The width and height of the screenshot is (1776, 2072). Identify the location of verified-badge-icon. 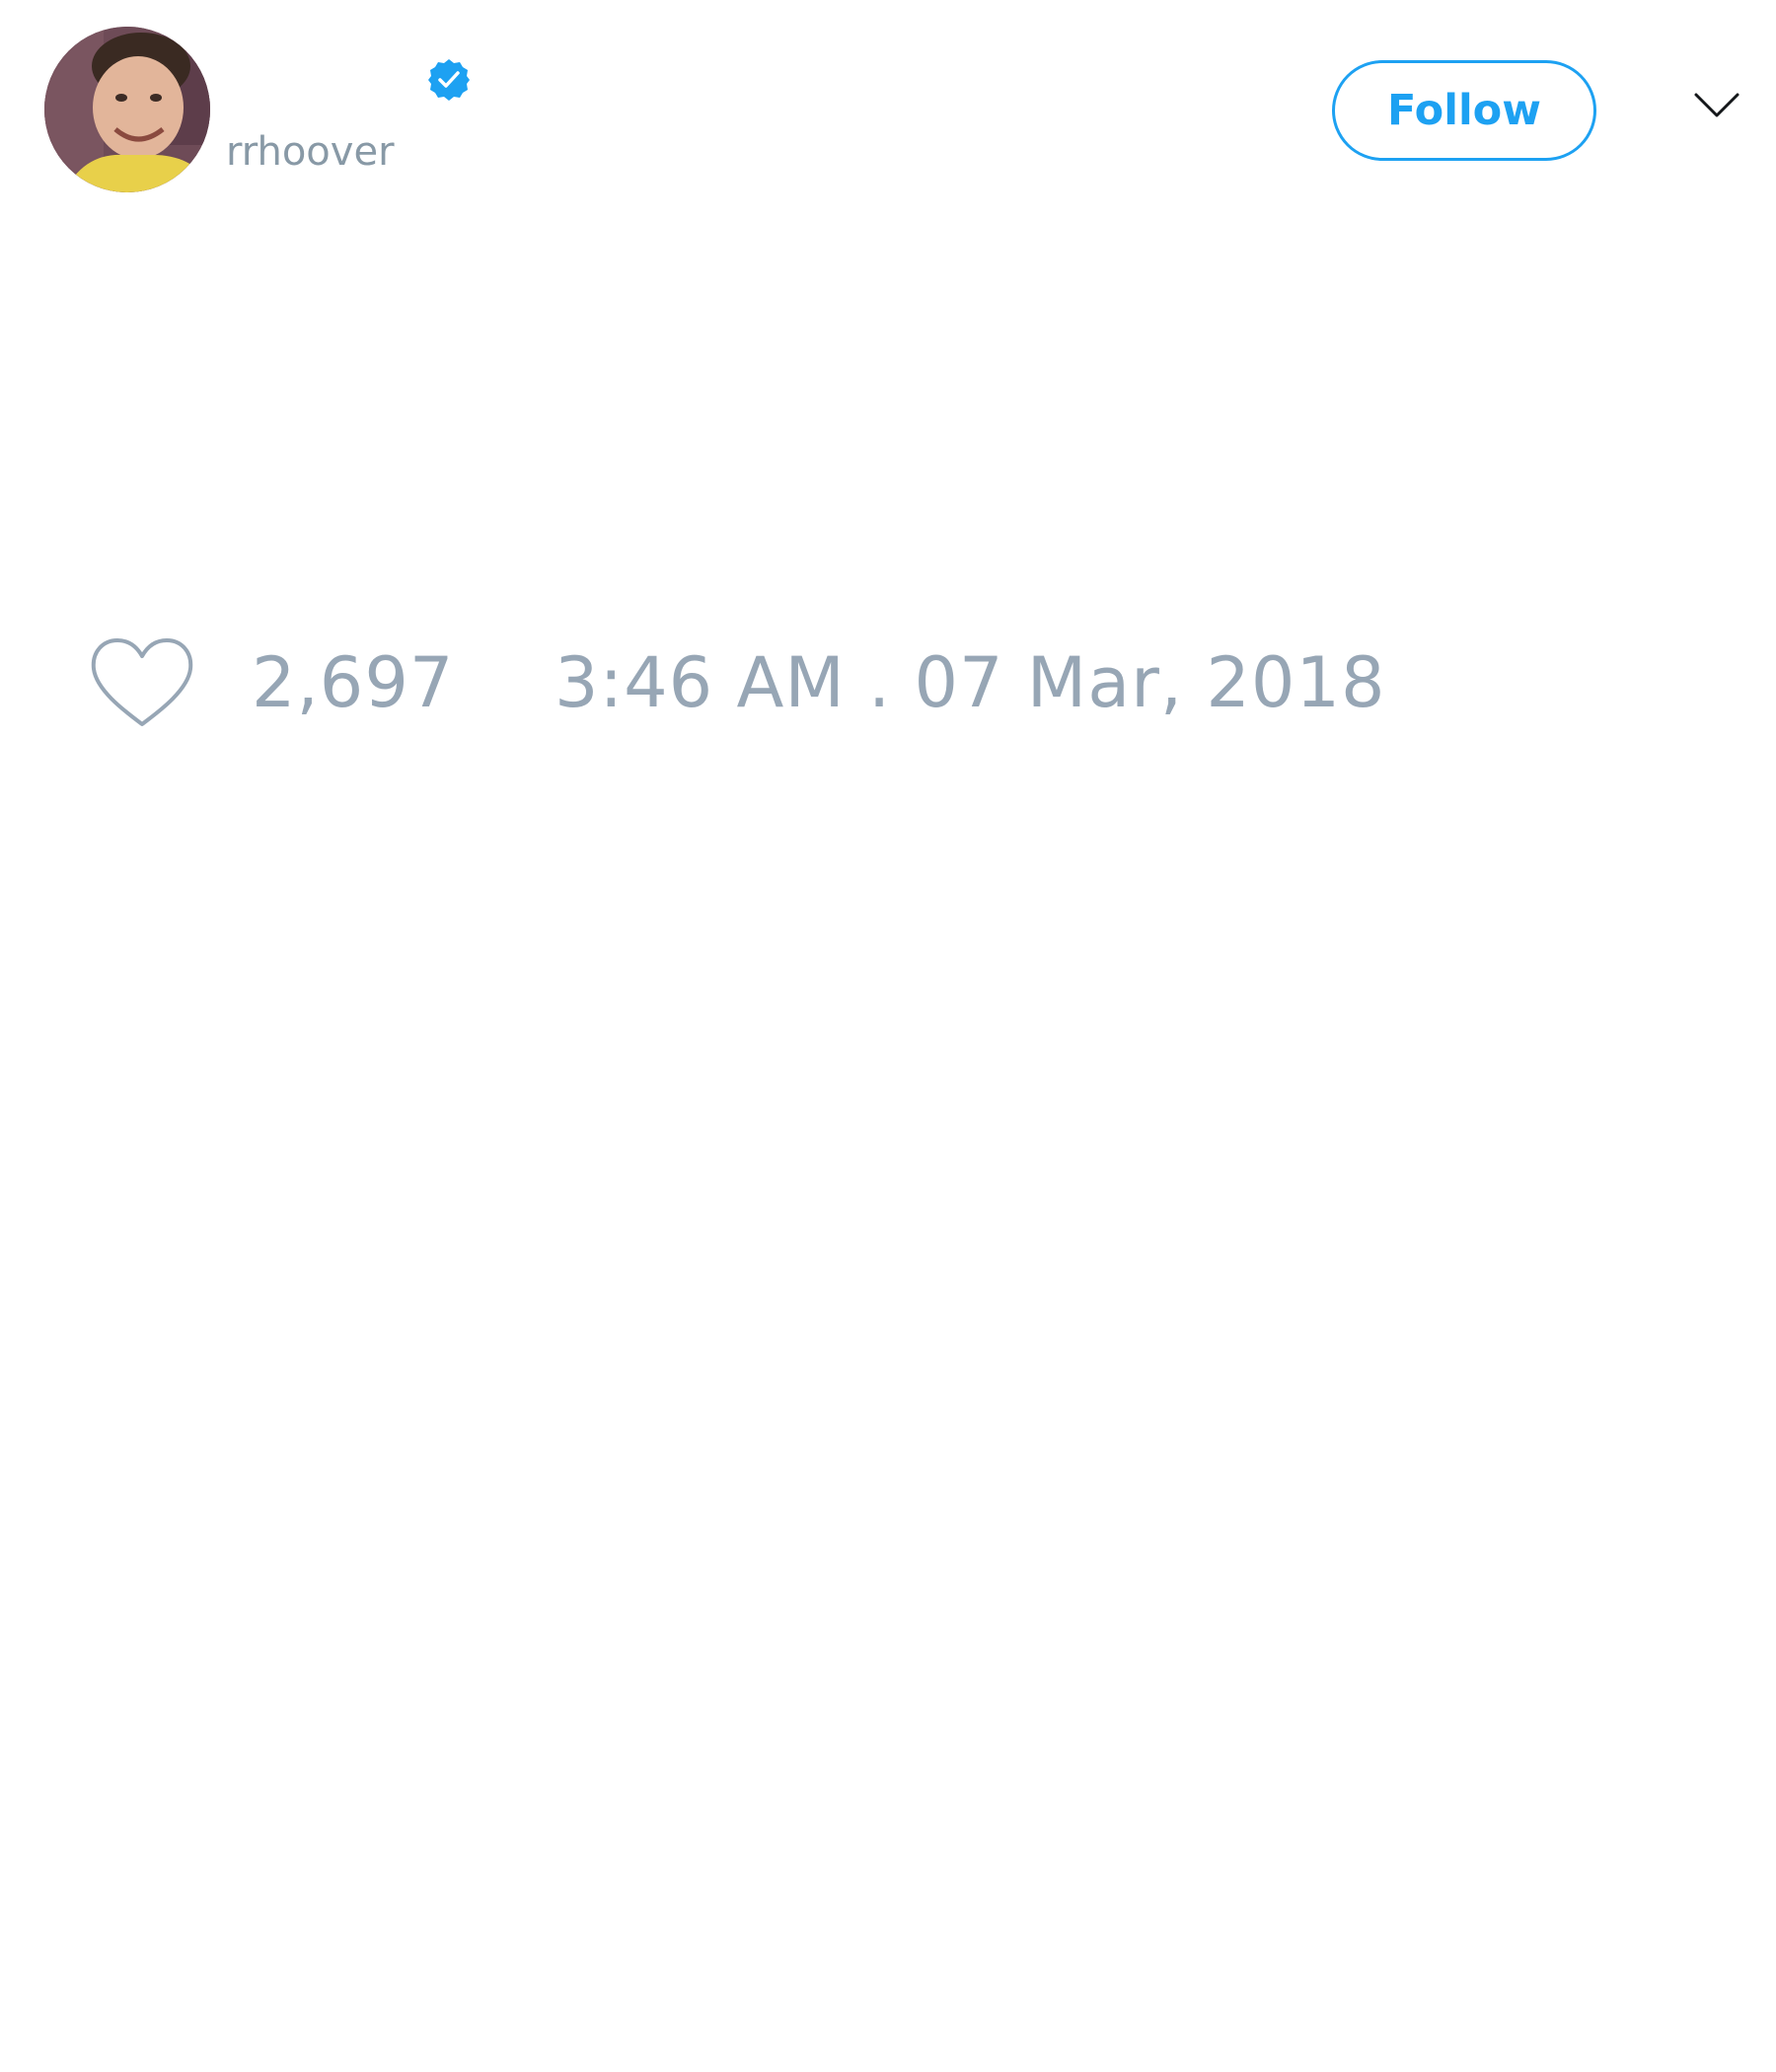
(449, 80).